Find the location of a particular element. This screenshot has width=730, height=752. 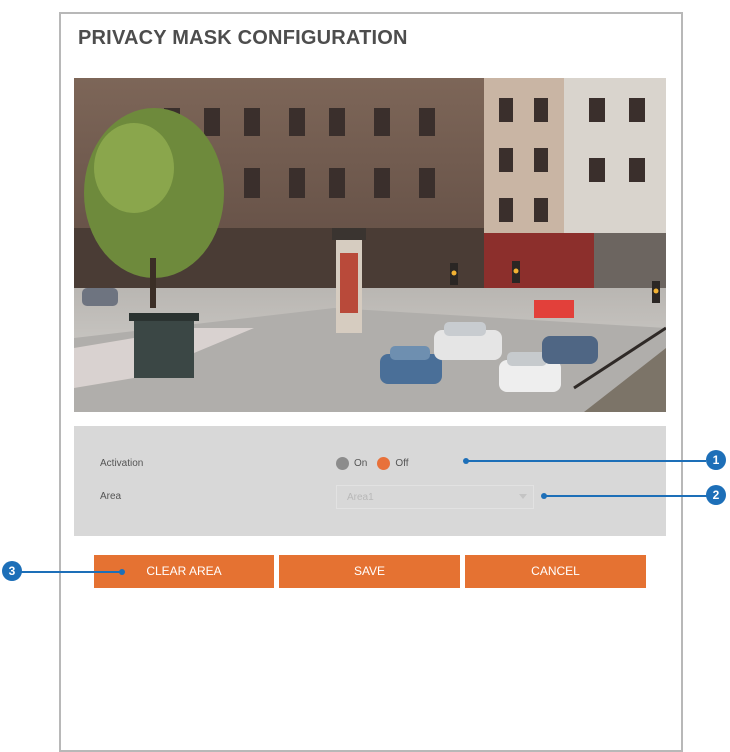

callout-2-badge: 2 is located at coordinates (716, 495).